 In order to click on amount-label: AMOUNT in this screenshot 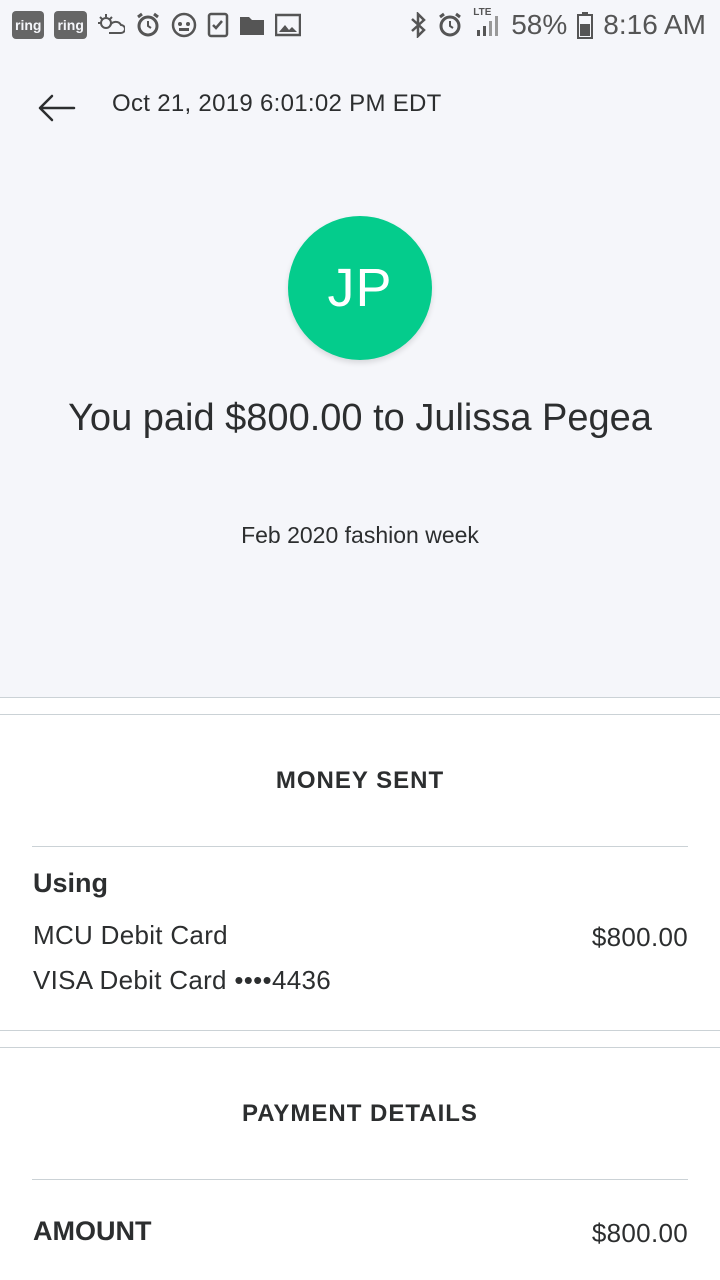, I will do `click(92, 1231)`.